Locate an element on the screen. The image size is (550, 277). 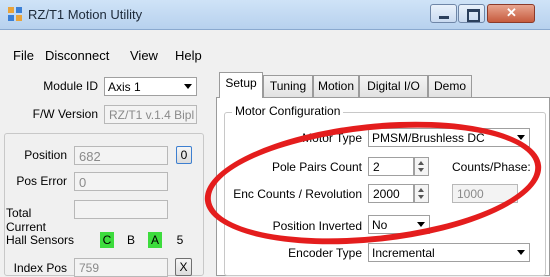
index-pos-label: Index Pos is located at coordinates (40, 268).